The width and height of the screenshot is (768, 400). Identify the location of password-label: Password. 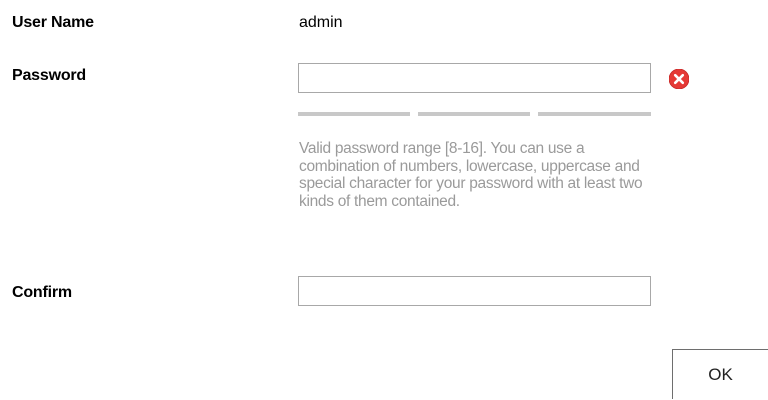
(49, 75).